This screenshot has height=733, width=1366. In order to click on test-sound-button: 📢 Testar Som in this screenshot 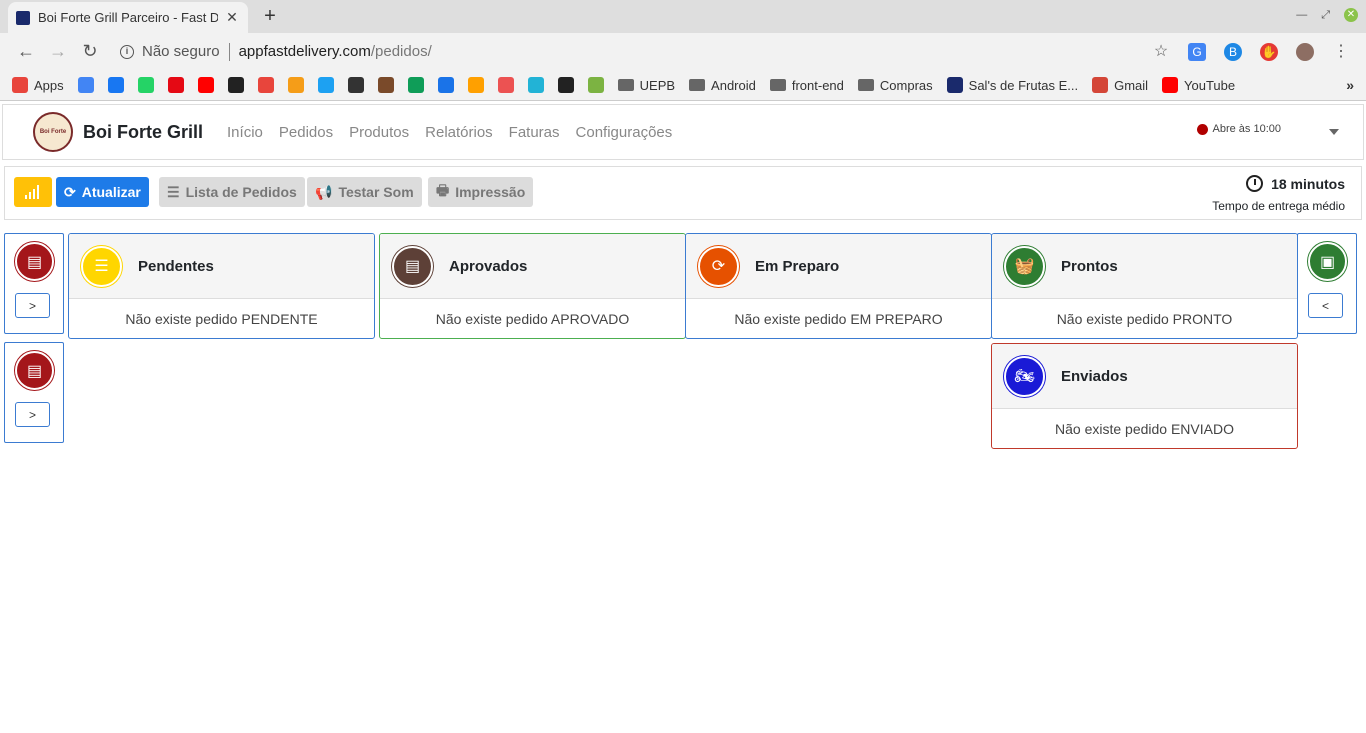, I will do `click(364, 192)`.